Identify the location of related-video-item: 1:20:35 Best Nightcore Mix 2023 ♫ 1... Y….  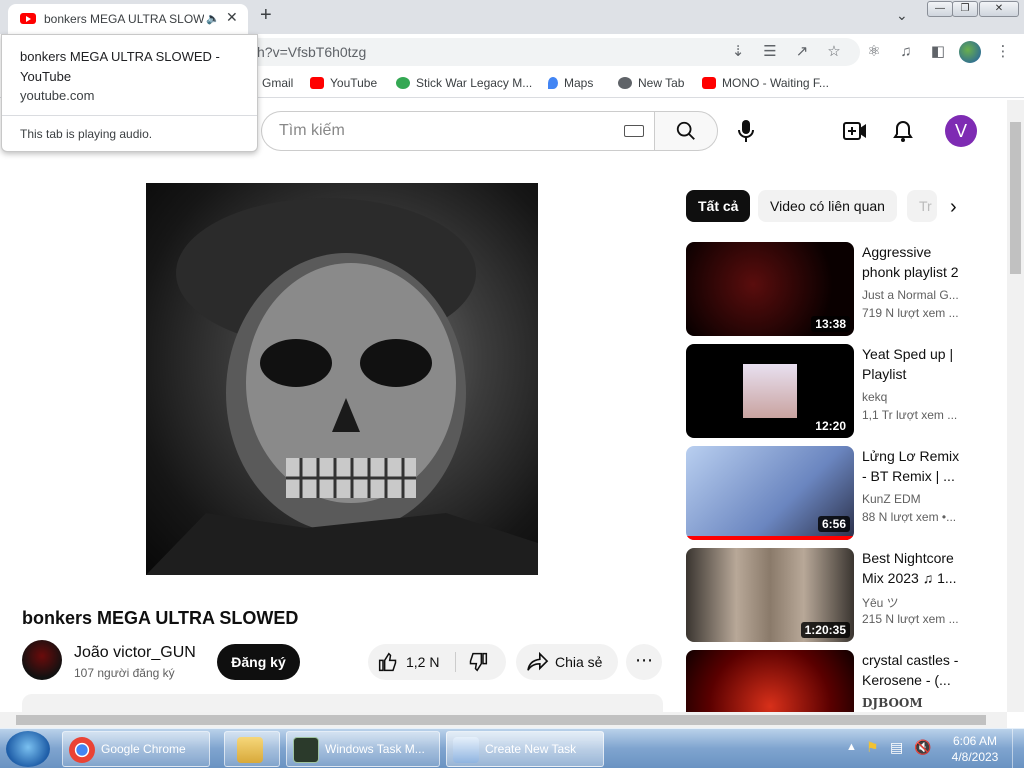
(826, 596).